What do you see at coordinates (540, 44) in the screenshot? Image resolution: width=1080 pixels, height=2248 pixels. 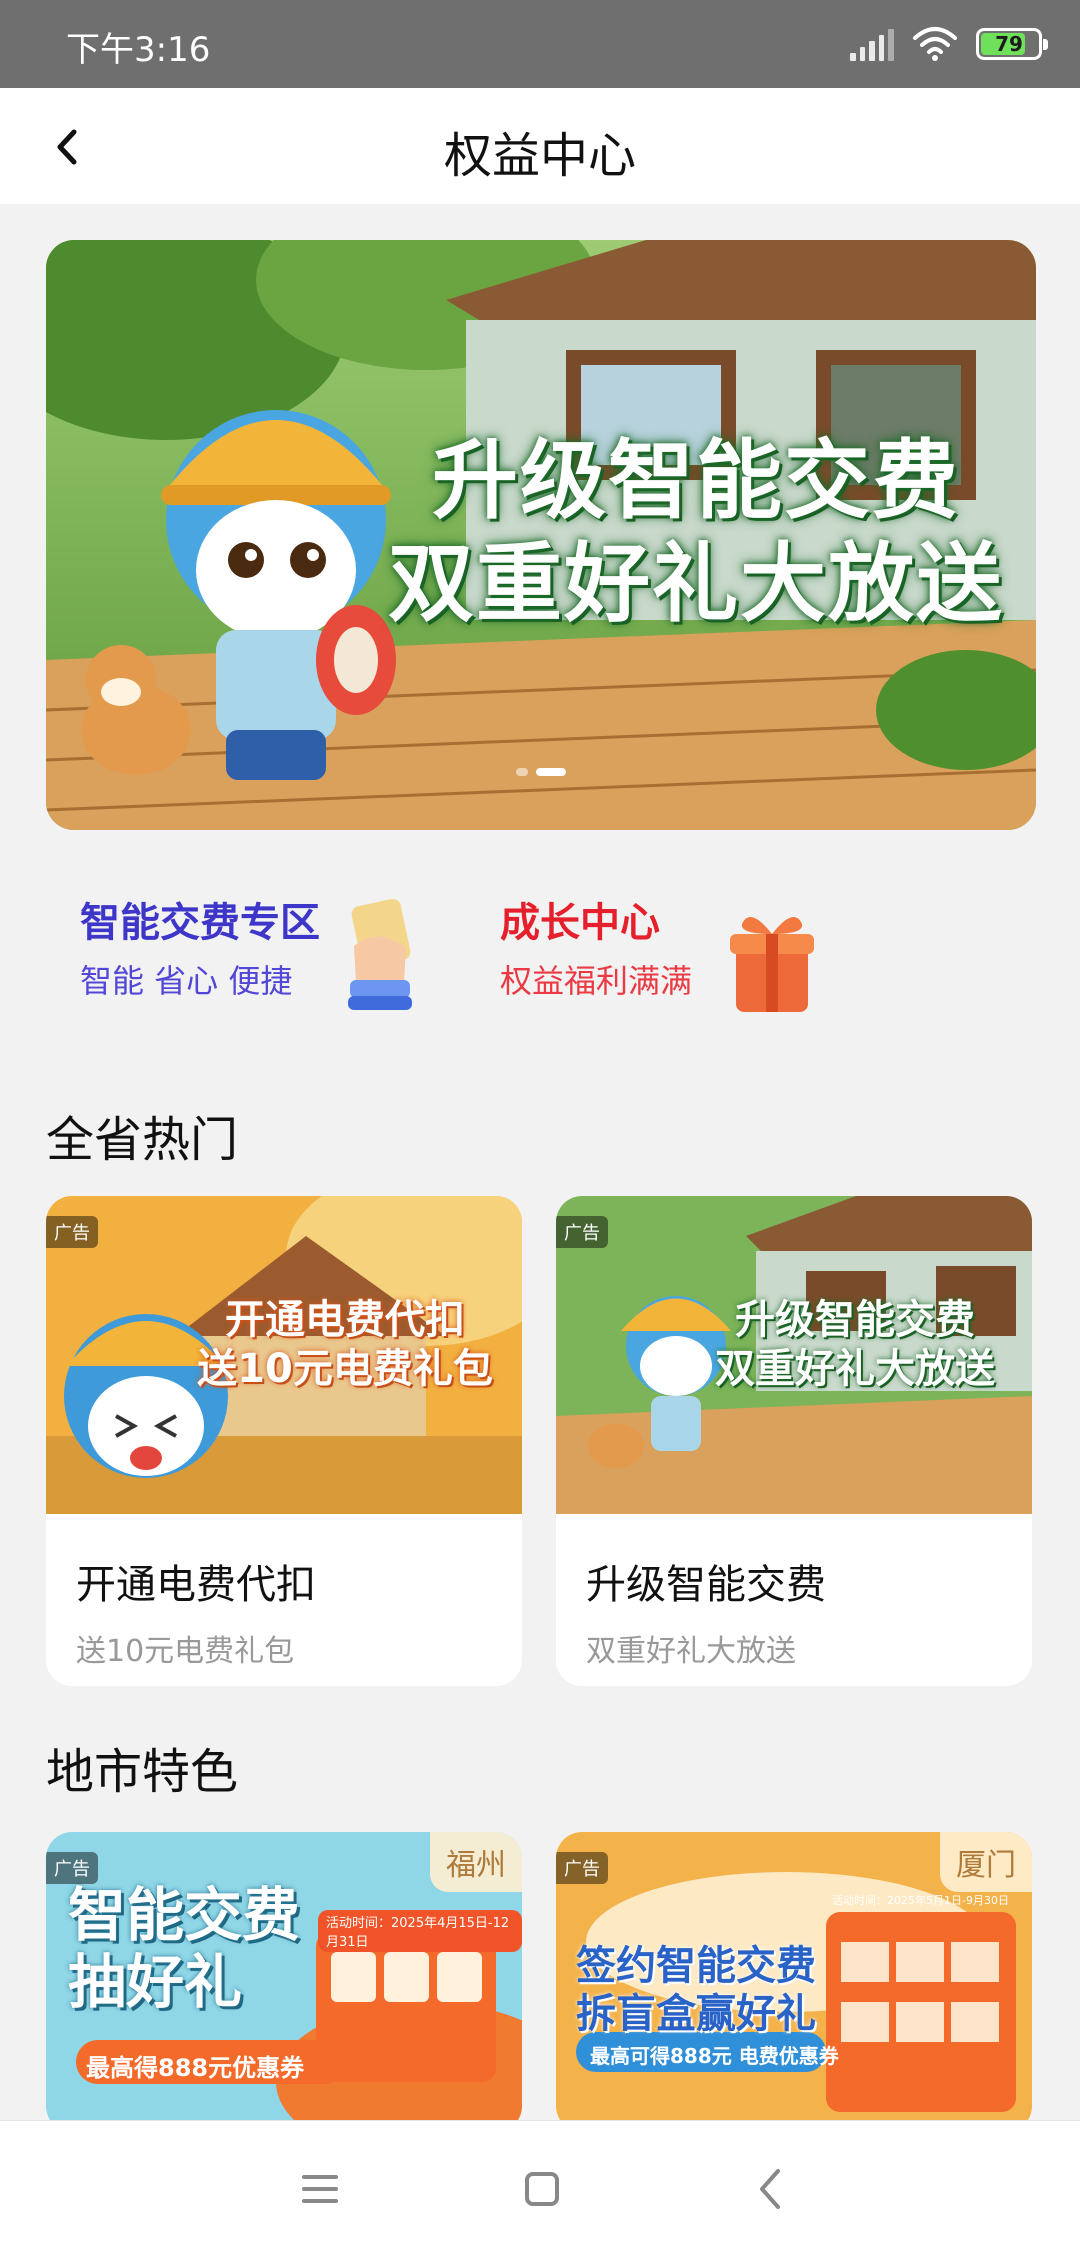 I see `status-bar: 下午3:16 79` at bounding box center [540, 44].